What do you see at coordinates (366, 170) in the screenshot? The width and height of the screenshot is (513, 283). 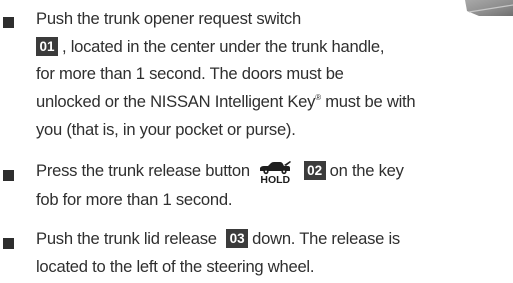 I see `item2-line1-end: on the key` at bounding box center [366, 170].